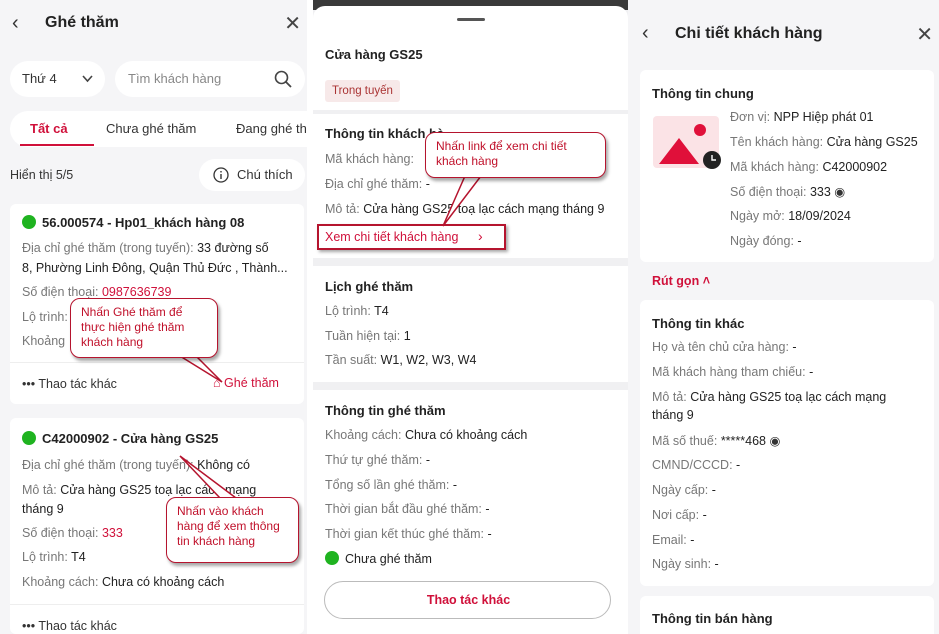 This screenshot has height=634, width=939. I want to click on close-date-row: Ngày đóng: -, so click(766, 241).